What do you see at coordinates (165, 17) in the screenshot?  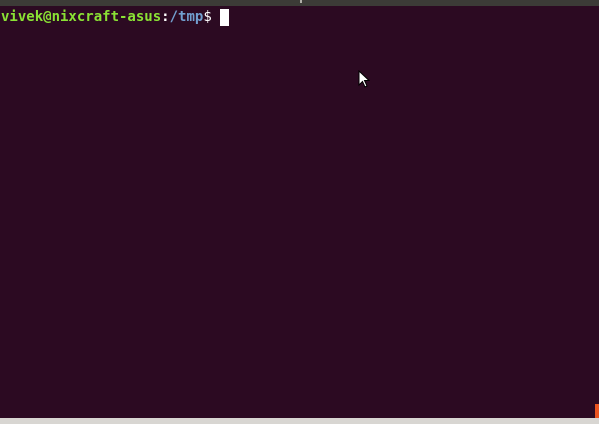 I see `prompt-colon: :` at bounding box center [165, 17].